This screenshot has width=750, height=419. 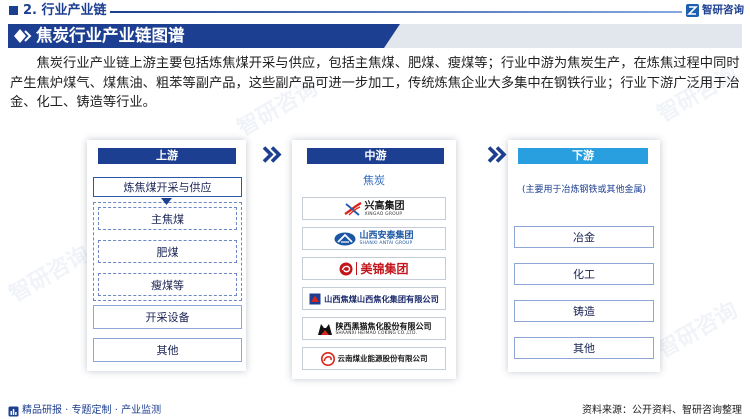 I want to click on coking-coal-supply-box: 炼焦煤开采与供应, so click(x=167, y=187).